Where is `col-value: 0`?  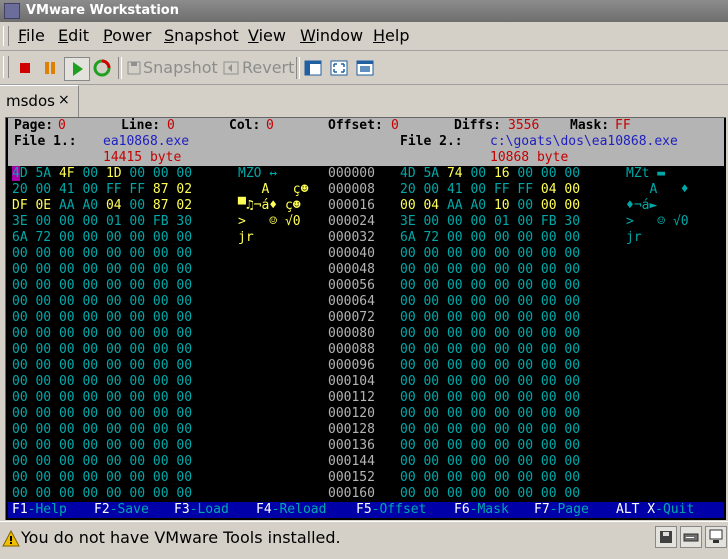 col-value: 0 is located at coordinates (270, 125).